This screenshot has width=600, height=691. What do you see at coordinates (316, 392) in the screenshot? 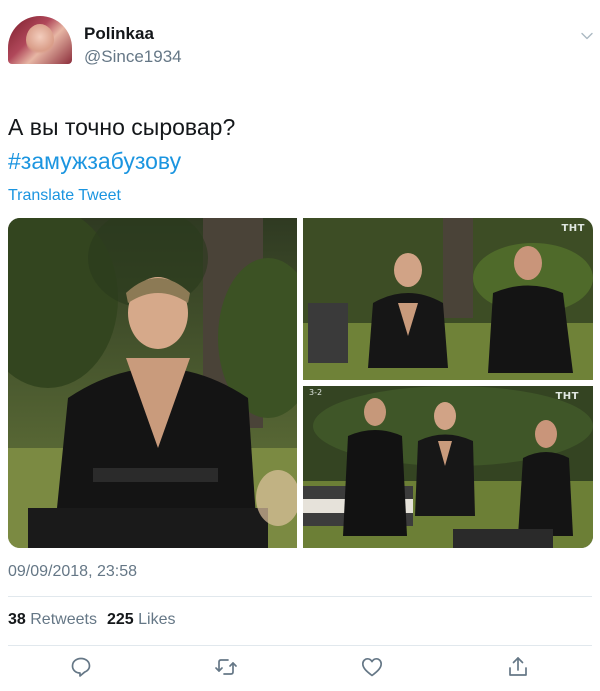
I see `episode-marker: 3-2` at bounding box center [316, 392].